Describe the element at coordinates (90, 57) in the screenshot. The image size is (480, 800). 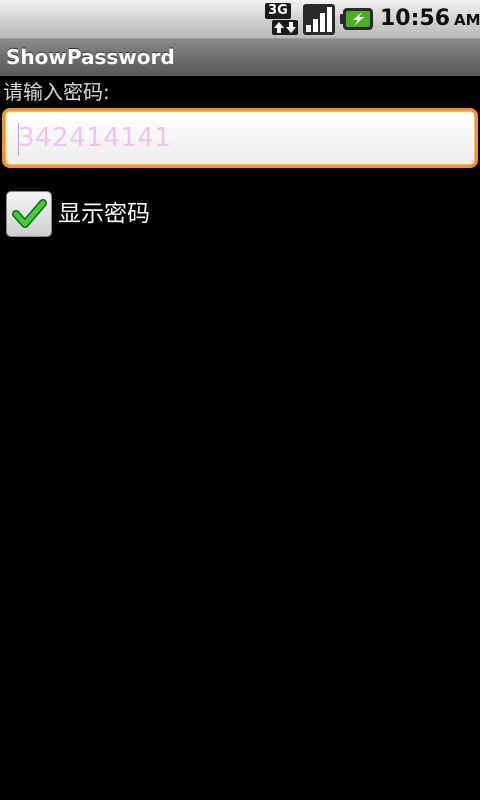
I see `app-title: ShowPassword` at that location.